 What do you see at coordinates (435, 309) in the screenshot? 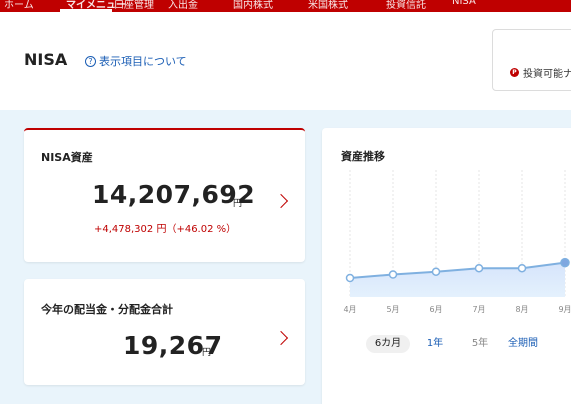
I see `x-tick-label: 6月` at bounding box center [435, 309].